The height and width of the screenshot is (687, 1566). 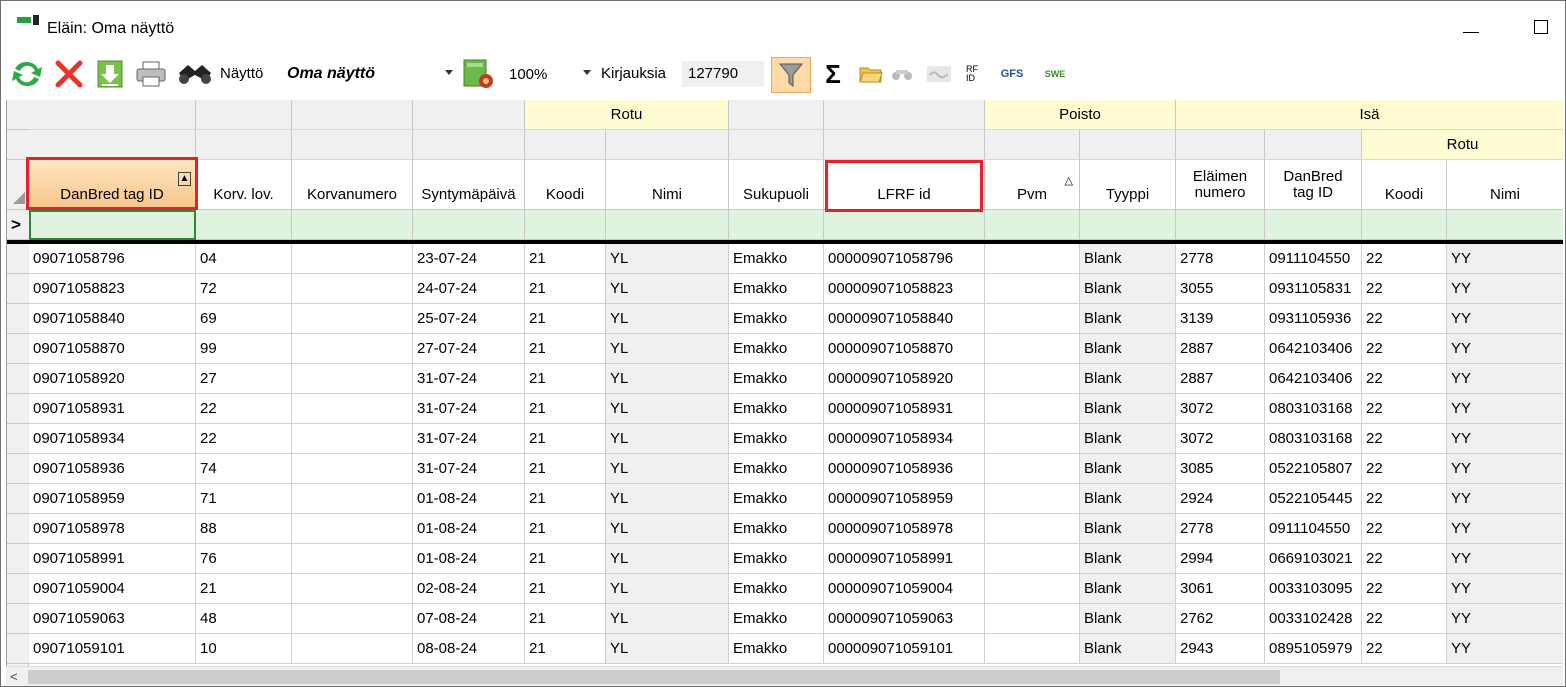 What do you see at coordinates (1313, 185) in the screenshot?
I see `column-header-isa-danbred-tag-id: DanBred tag ID` at bounding box center [1313, 185].